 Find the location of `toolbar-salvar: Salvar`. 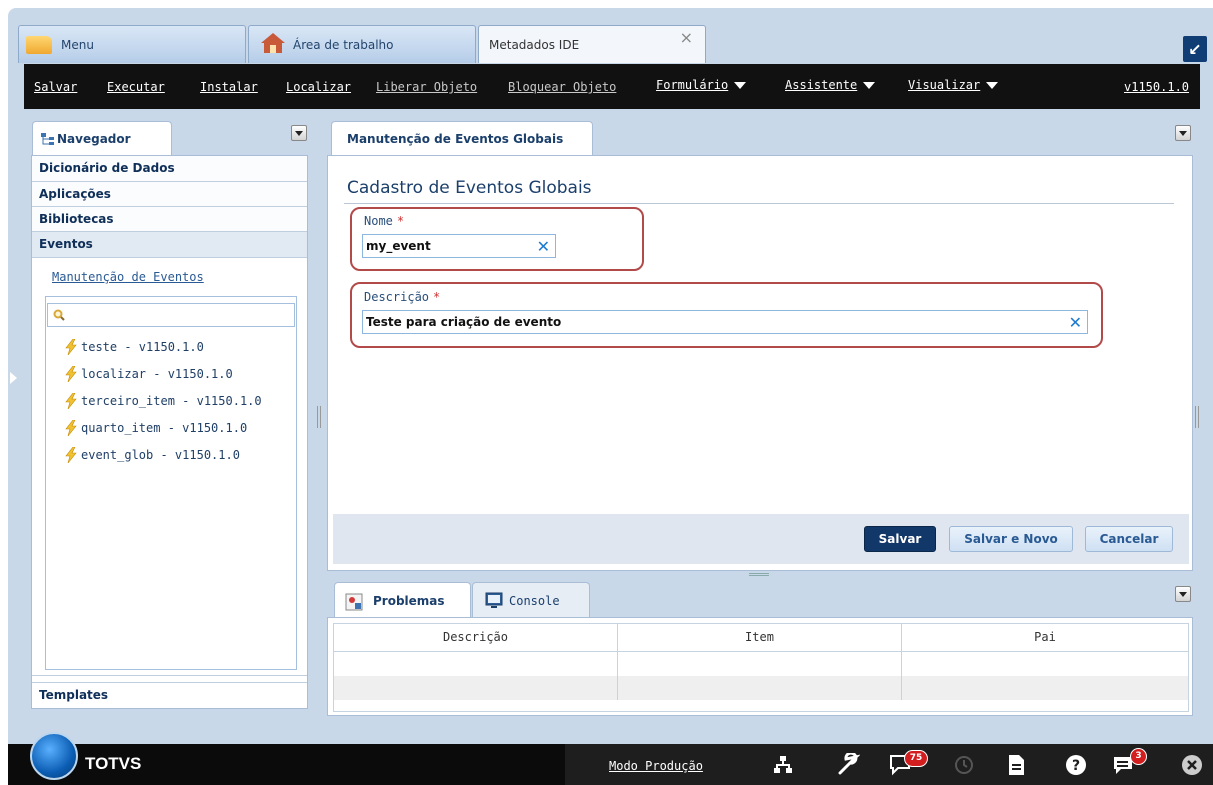

toolbar-salvar: Salvar is located at coordinates (55, 87).